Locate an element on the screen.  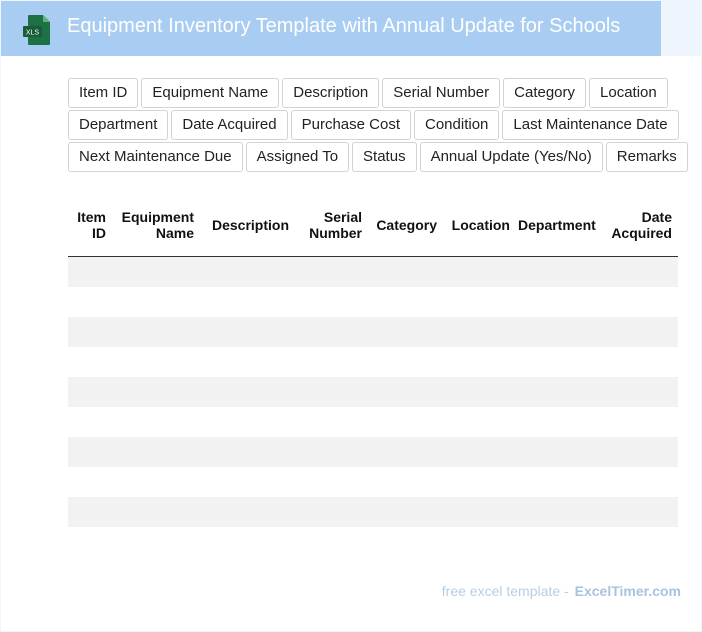
field-chip: Date Acquired is located at coordinates (229, 125).